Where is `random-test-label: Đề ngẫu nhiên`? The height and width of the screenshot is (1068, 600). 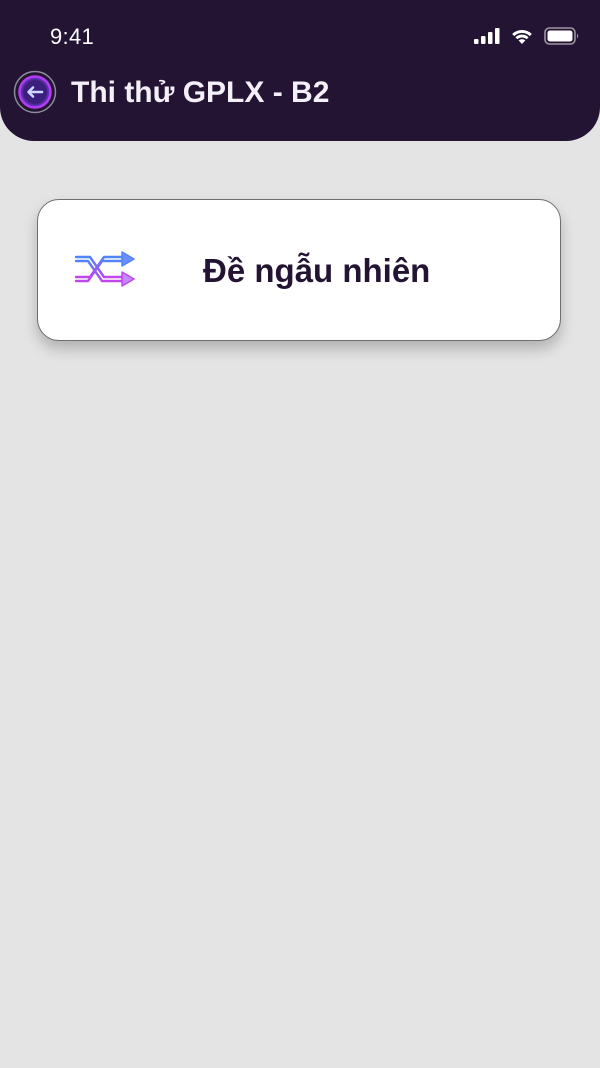 random-test-label: Đề ngẫu nhiên is located at coordinates (317, 270).